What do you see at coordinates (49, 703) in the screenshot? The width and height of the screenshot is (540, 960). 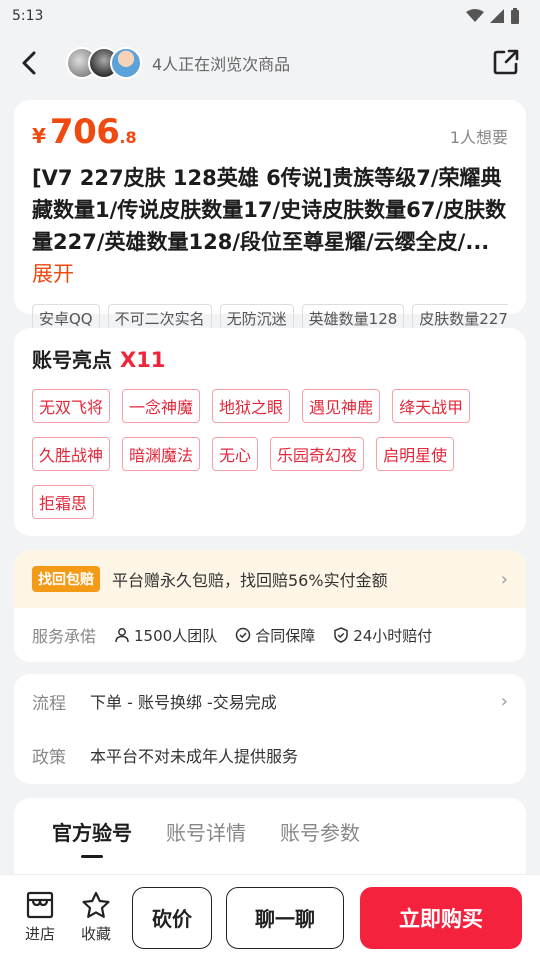 I see `process-label: 流程` at bounding box center [49, 703].